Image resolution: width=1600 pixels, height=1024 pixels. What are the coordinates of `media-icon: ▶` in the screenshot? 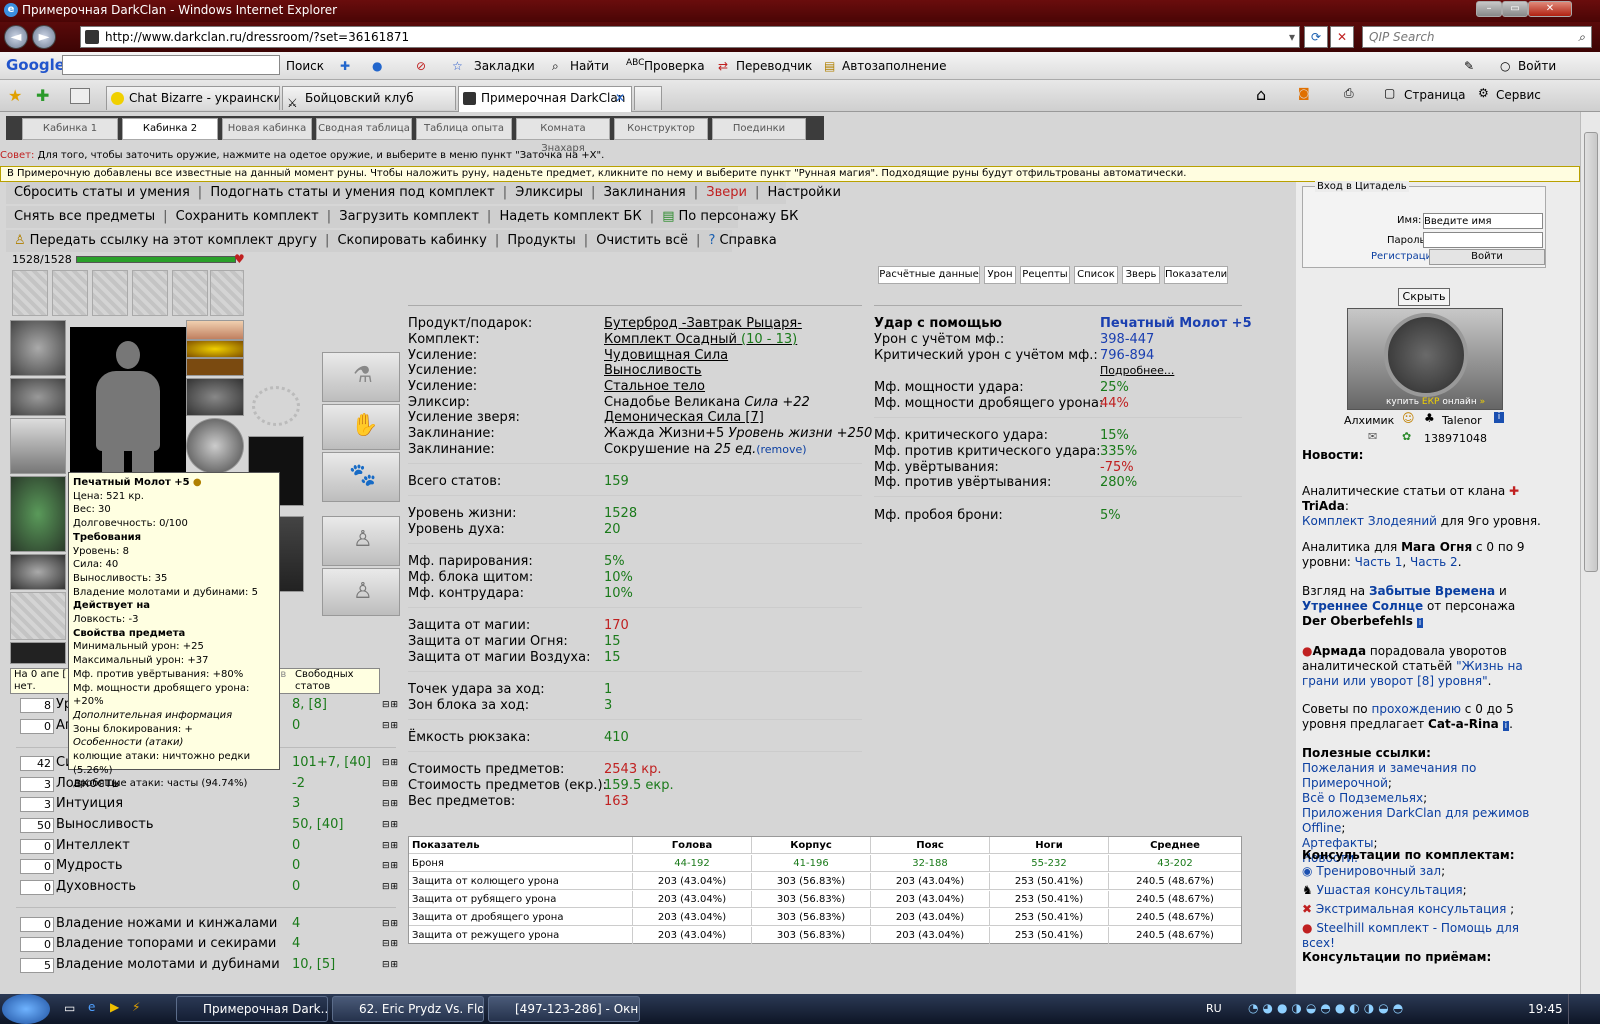 It's located at (114, 1007).